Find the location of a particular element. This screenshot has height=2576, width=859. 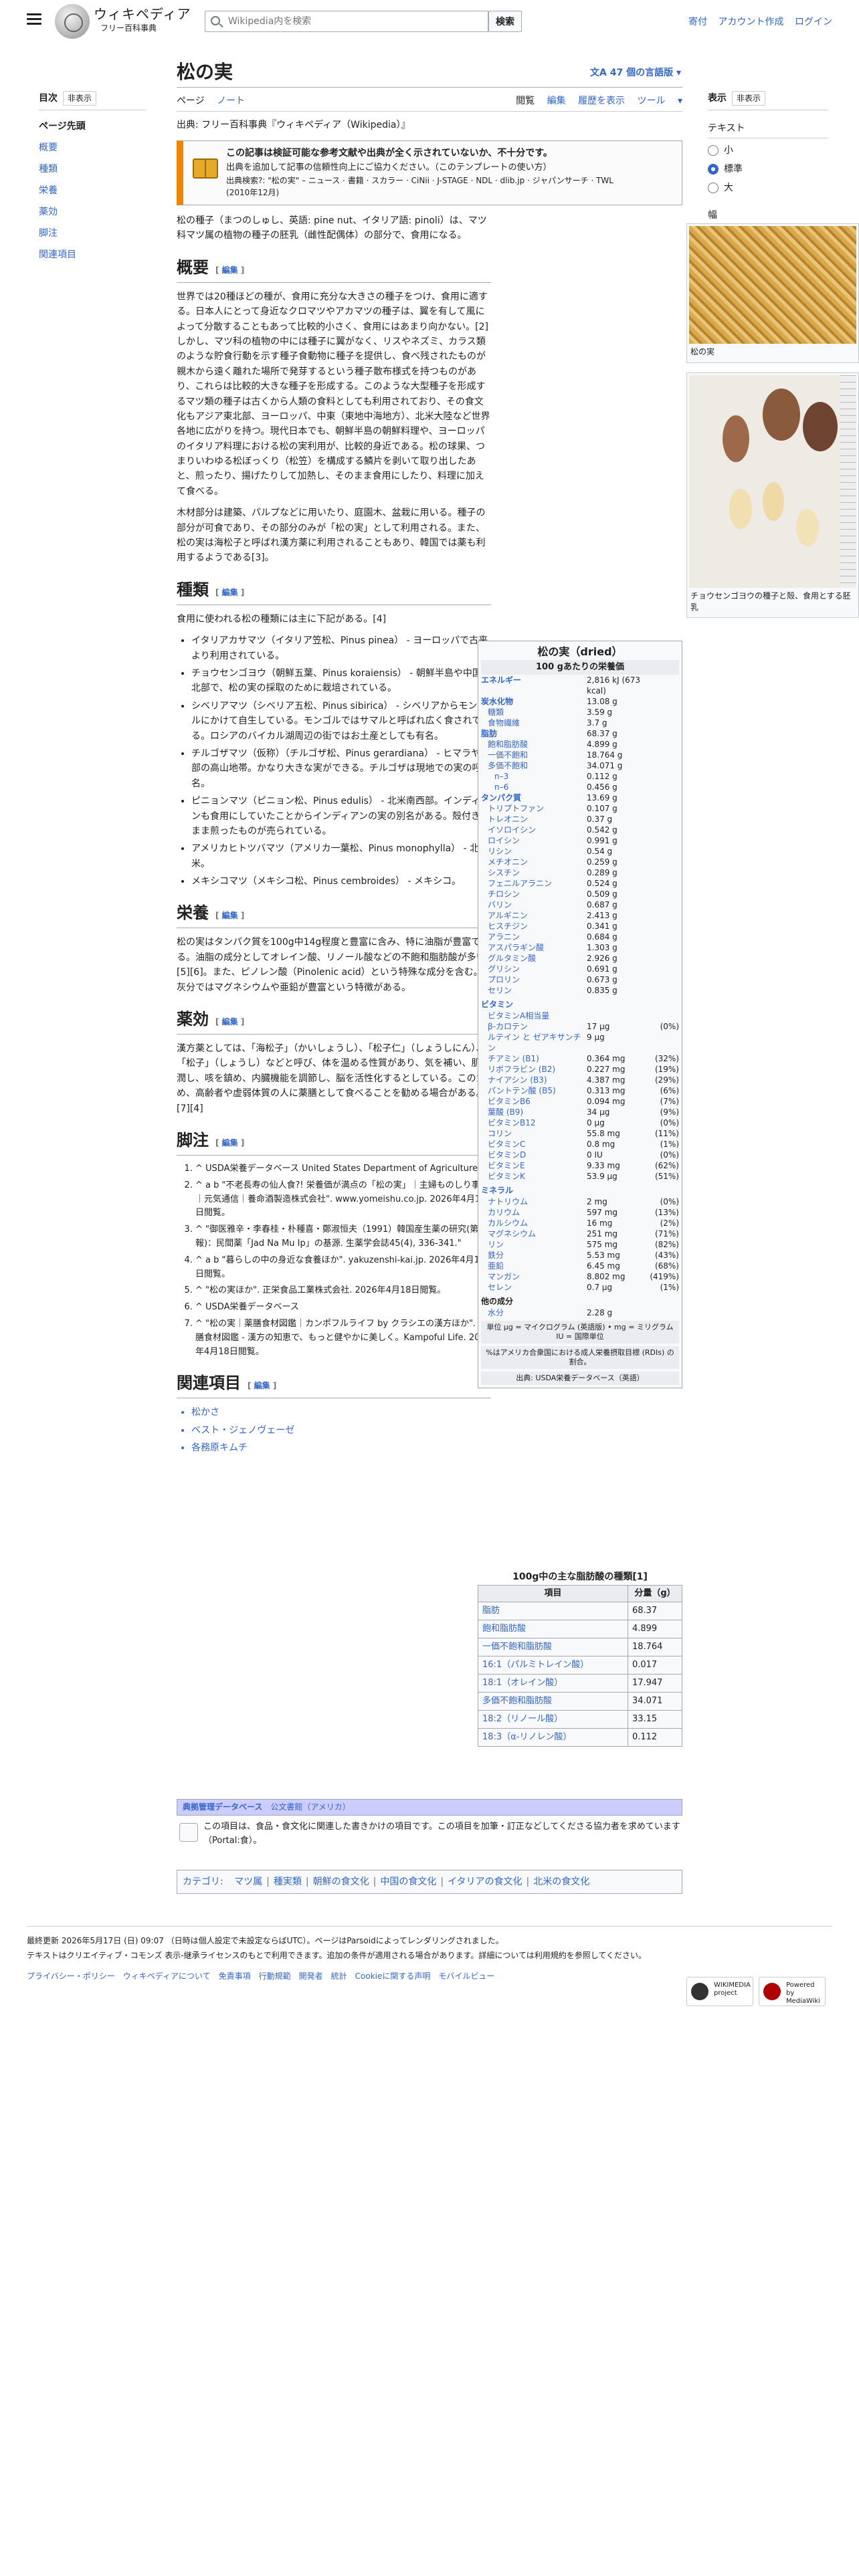

nutrient-name: セリン is located at coordinates (534, 991).